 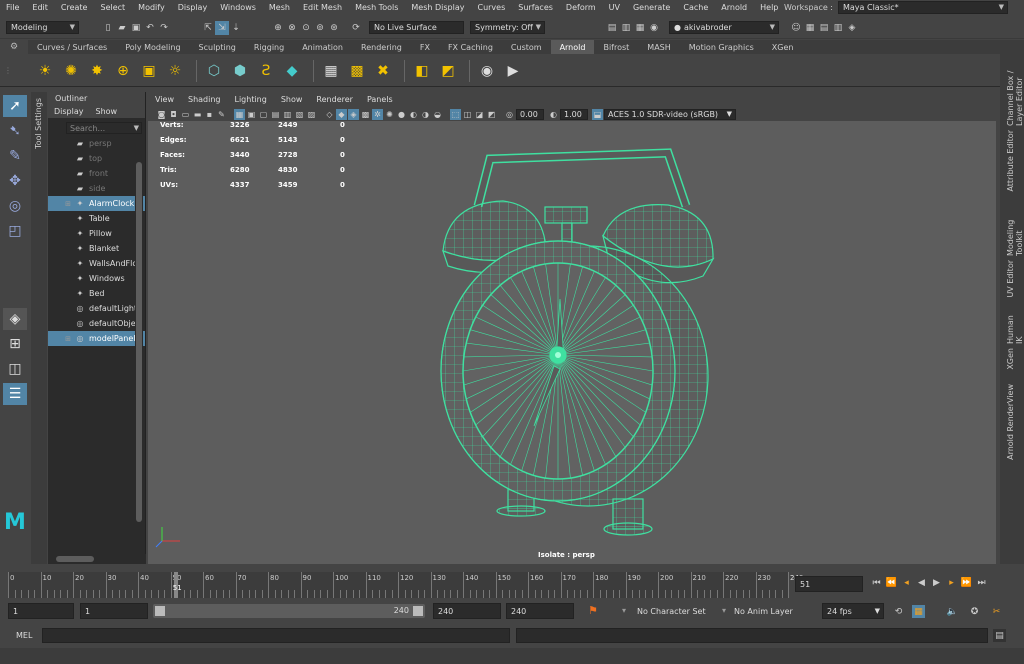 What do you see at coordinates (891, 582) in the screenshot?
I see `step-back-key-icon: ⏪` at bounding box center [891, 582].